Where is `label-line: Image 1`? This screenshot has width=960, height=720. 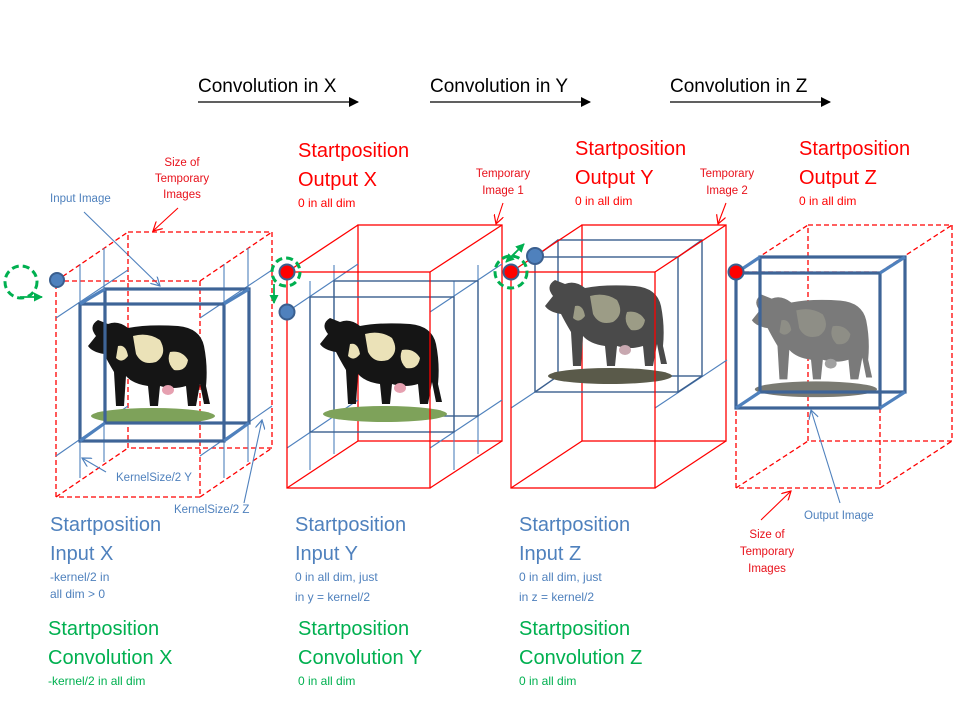 label-line: Image 1 is located at coordinates (503, 191).